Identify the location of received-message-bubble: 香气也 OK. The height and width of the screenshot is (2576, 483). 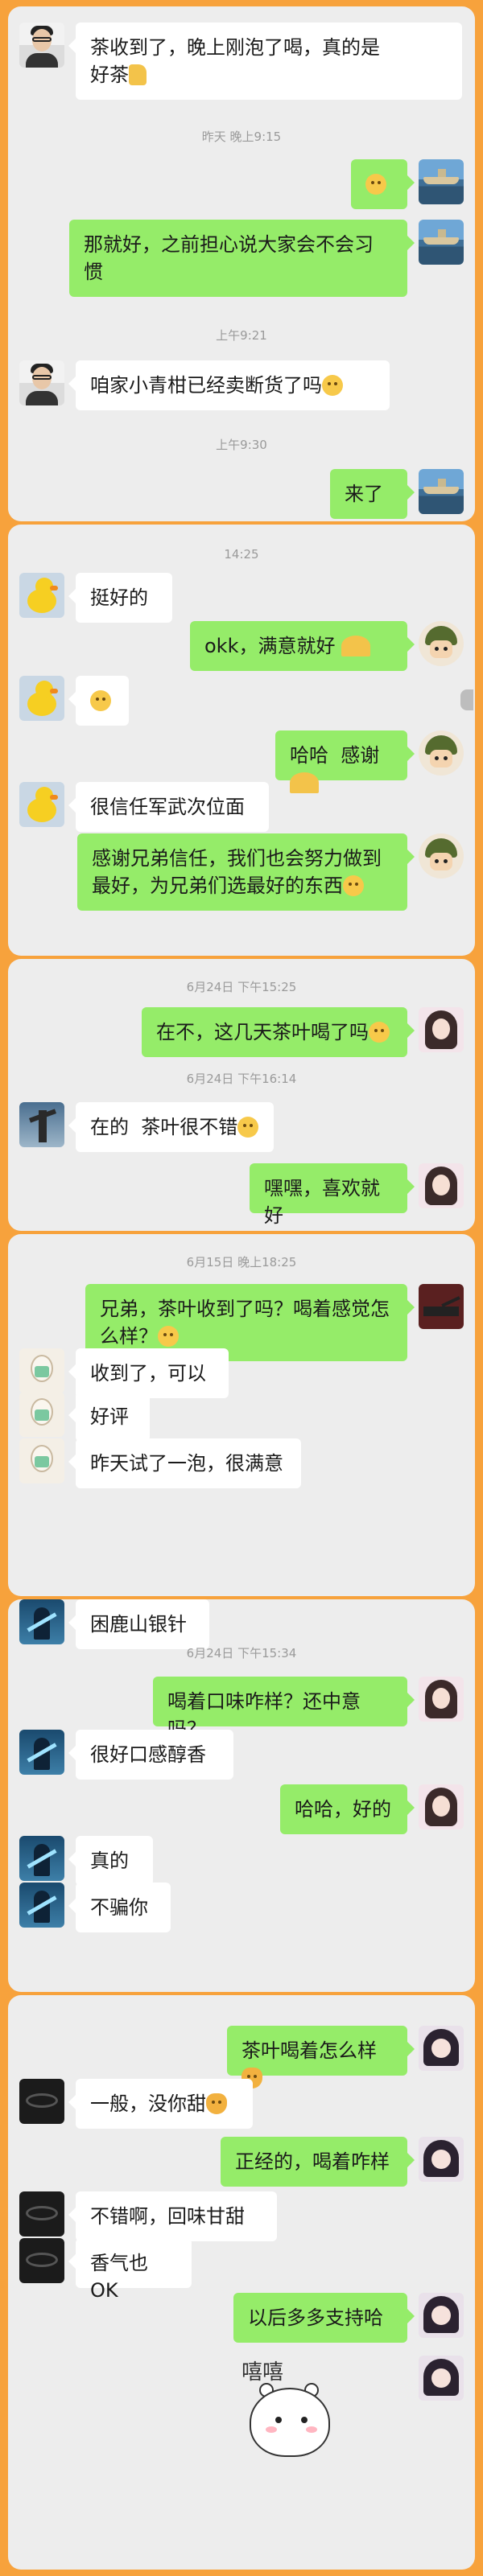
(130, 2270).